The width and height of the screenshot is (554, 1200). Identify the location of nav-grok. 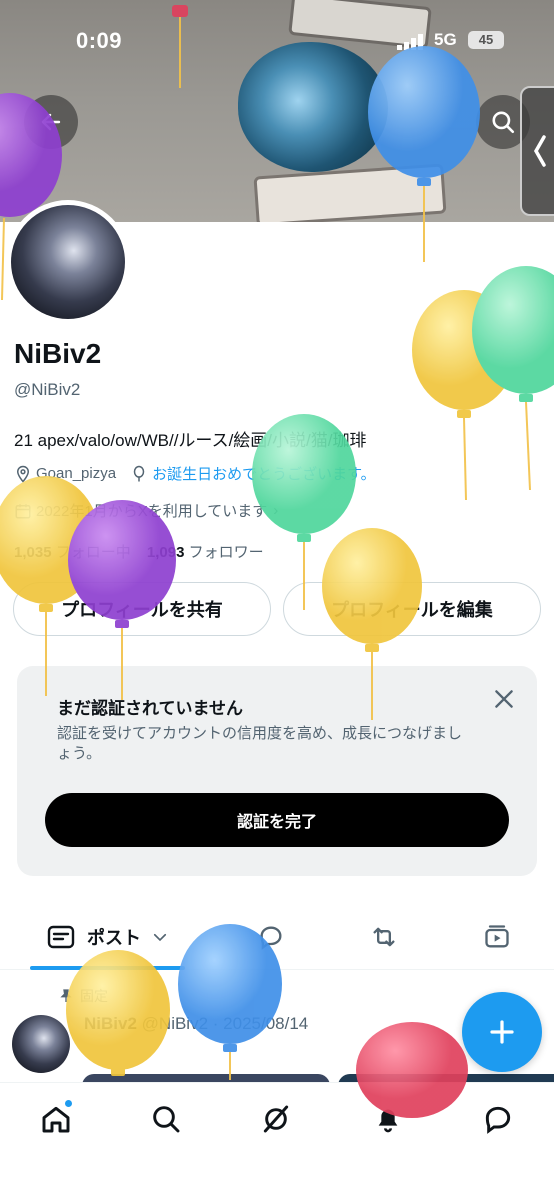
(276, 1119).